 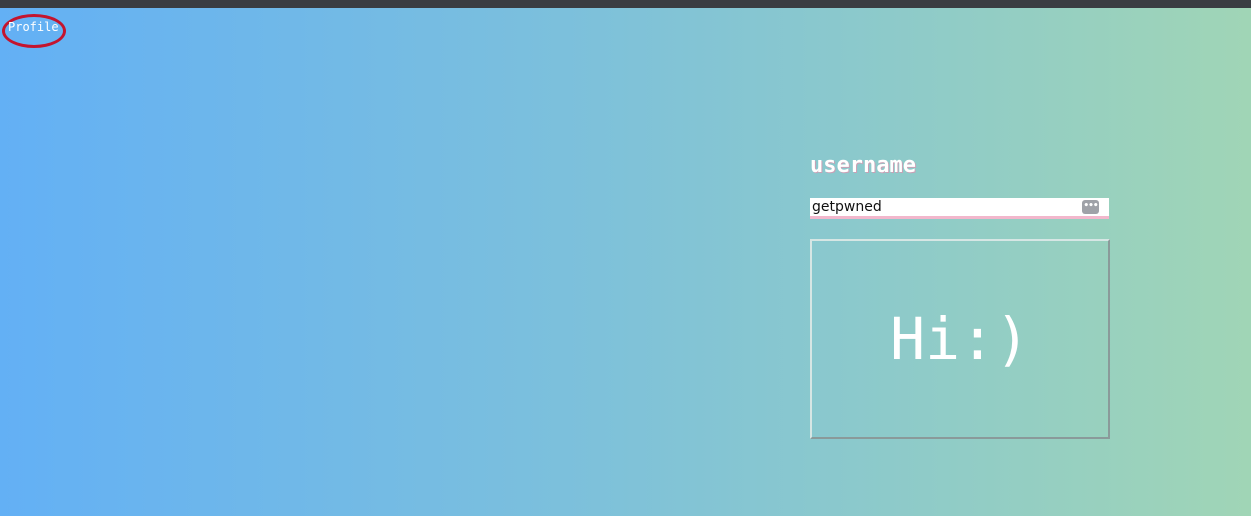 What do you see at coordinates (625, 4) in the screenshot?
I see `browser-top-bar` at bounding box center [625, 4].